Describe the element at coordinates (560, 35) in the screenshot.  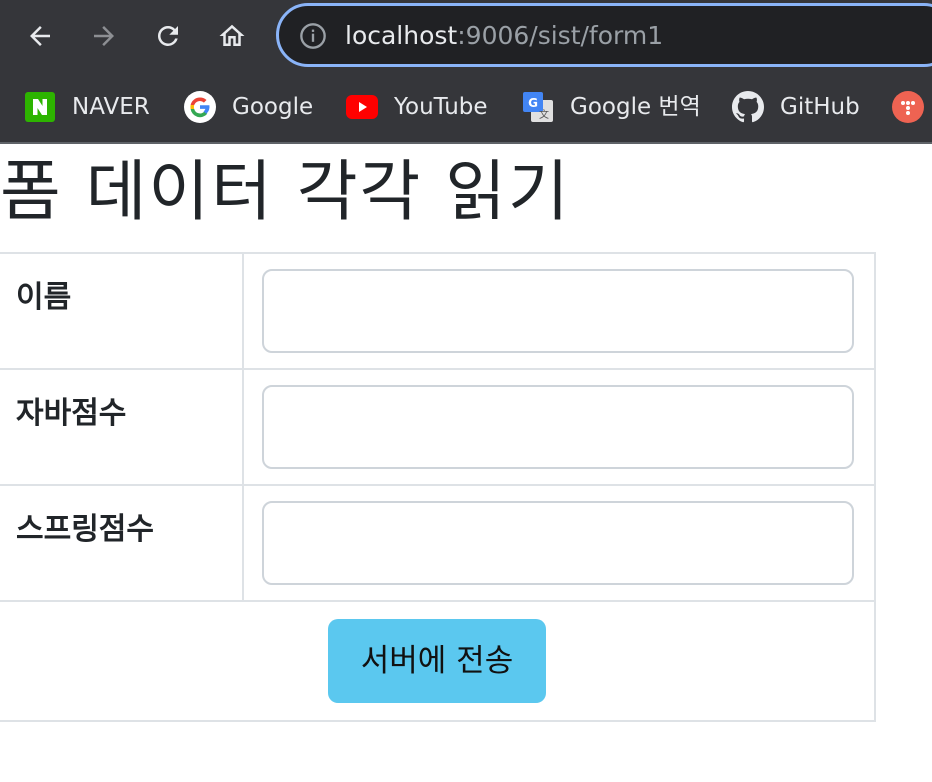
I see `url-path: :9006/sist/form1` at that location.